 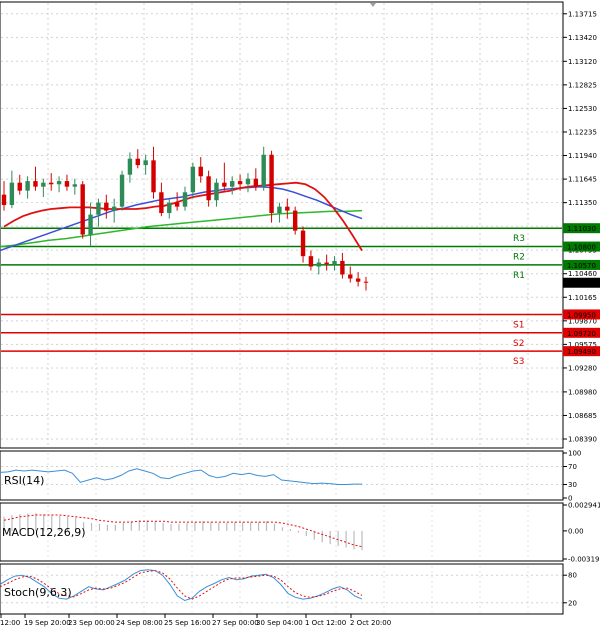 I want to click on y-tick-label: 1.10165, so click(x=582, y=298).